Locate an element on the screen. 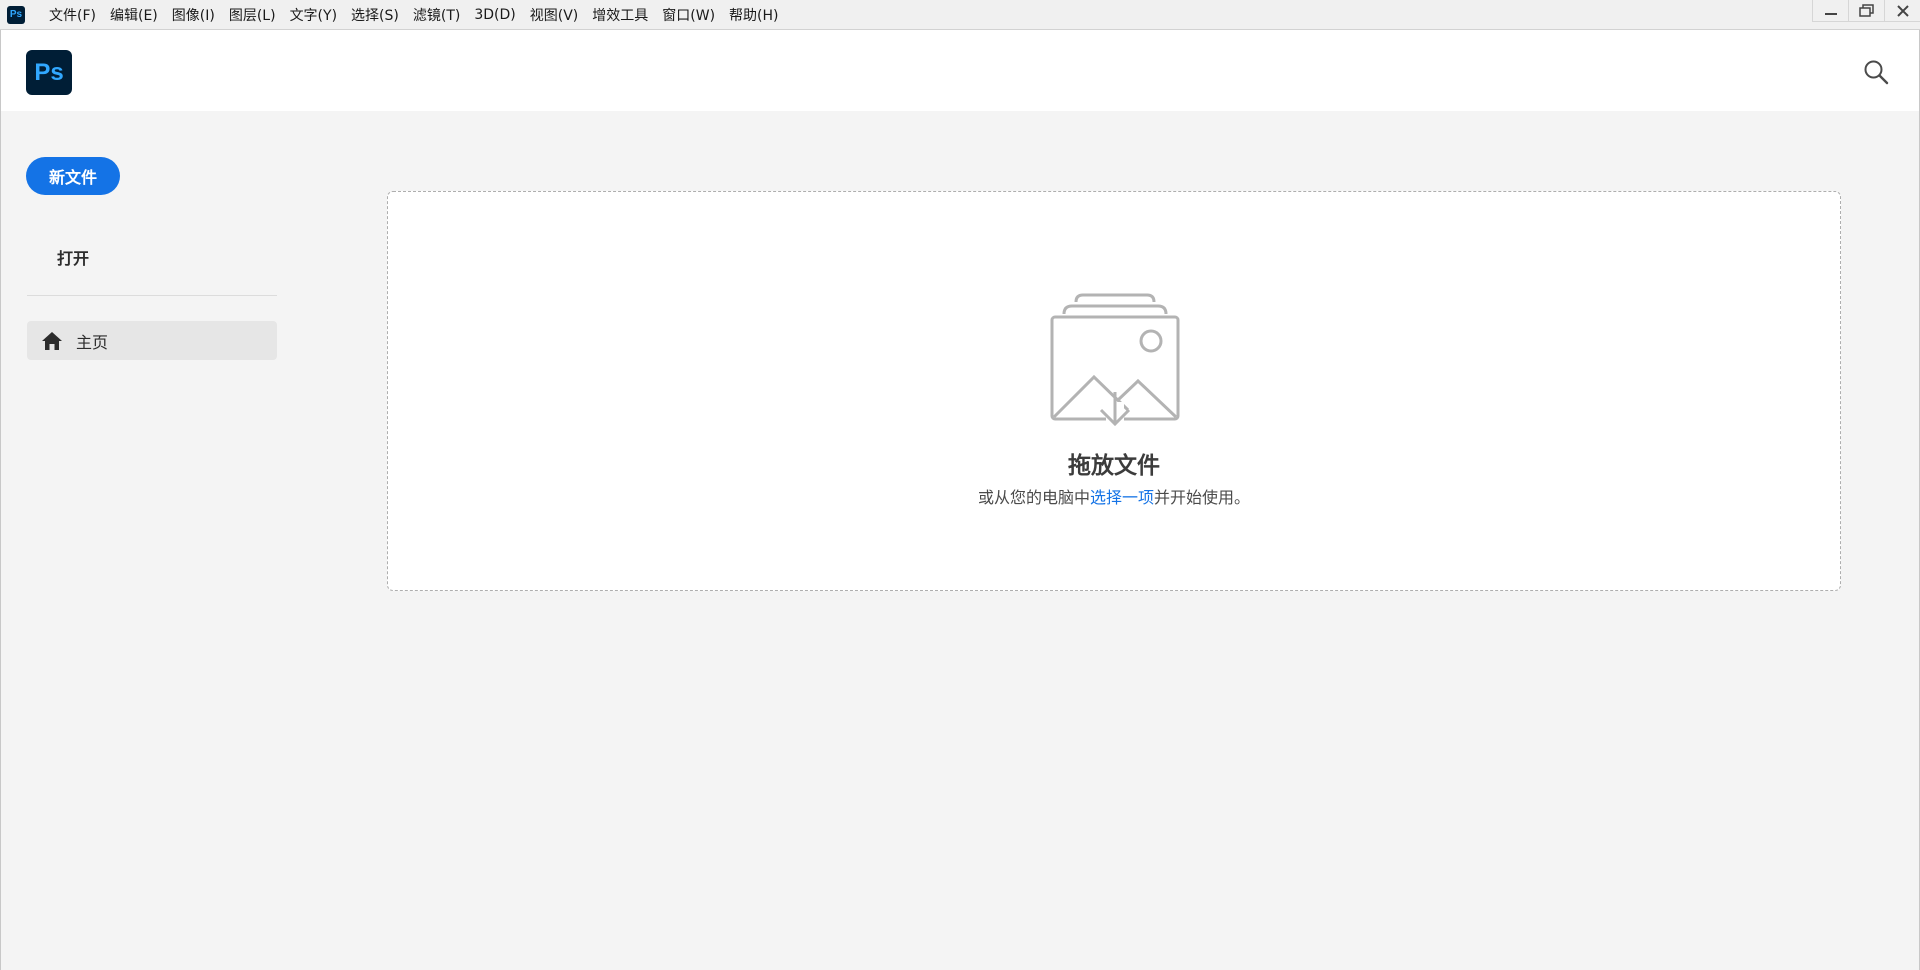 The height and width of the screenshot is (970, 1920). close-icon is located at coordinates (1902, 10).